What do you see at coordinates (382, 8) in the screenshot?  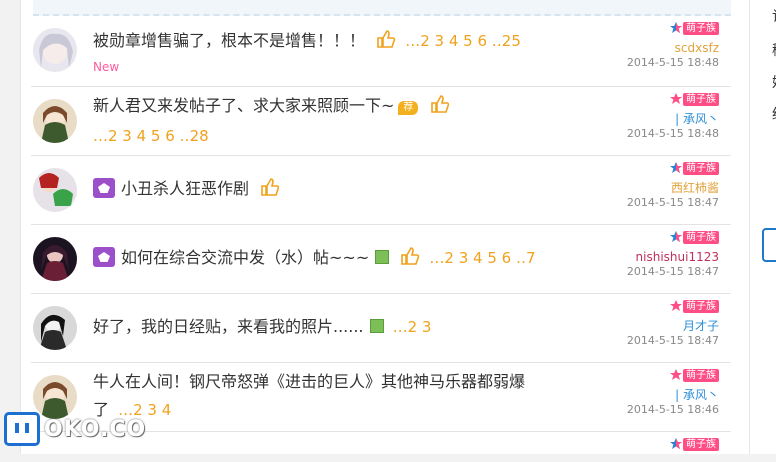 I see `list-header-band` at bounding box center [382, 8].